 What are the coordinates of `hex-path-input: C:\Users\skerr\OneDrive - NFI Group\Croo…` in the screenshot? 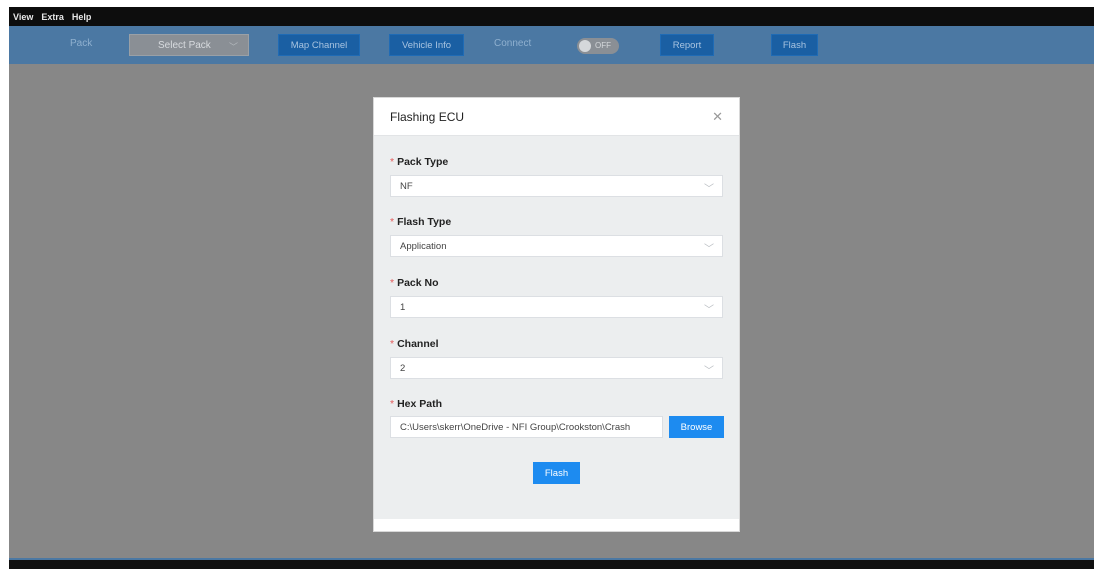 It's located at (526, 427).